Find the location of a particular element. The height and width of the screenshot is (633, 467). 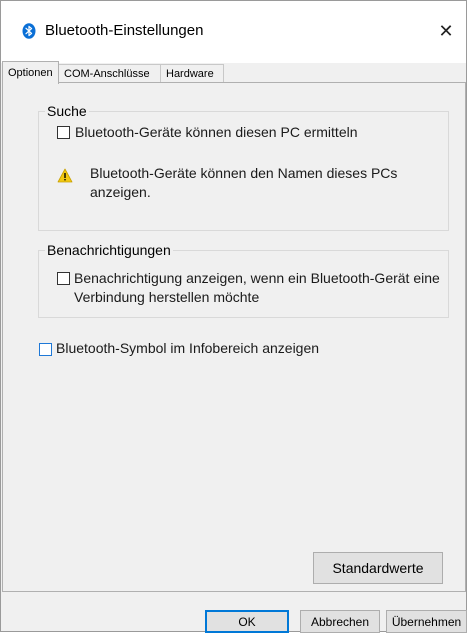

tray-icon-checkbox-label: Bluetooth-Symbol im Infobereich anzeigen is located at coordinates (187, 348).